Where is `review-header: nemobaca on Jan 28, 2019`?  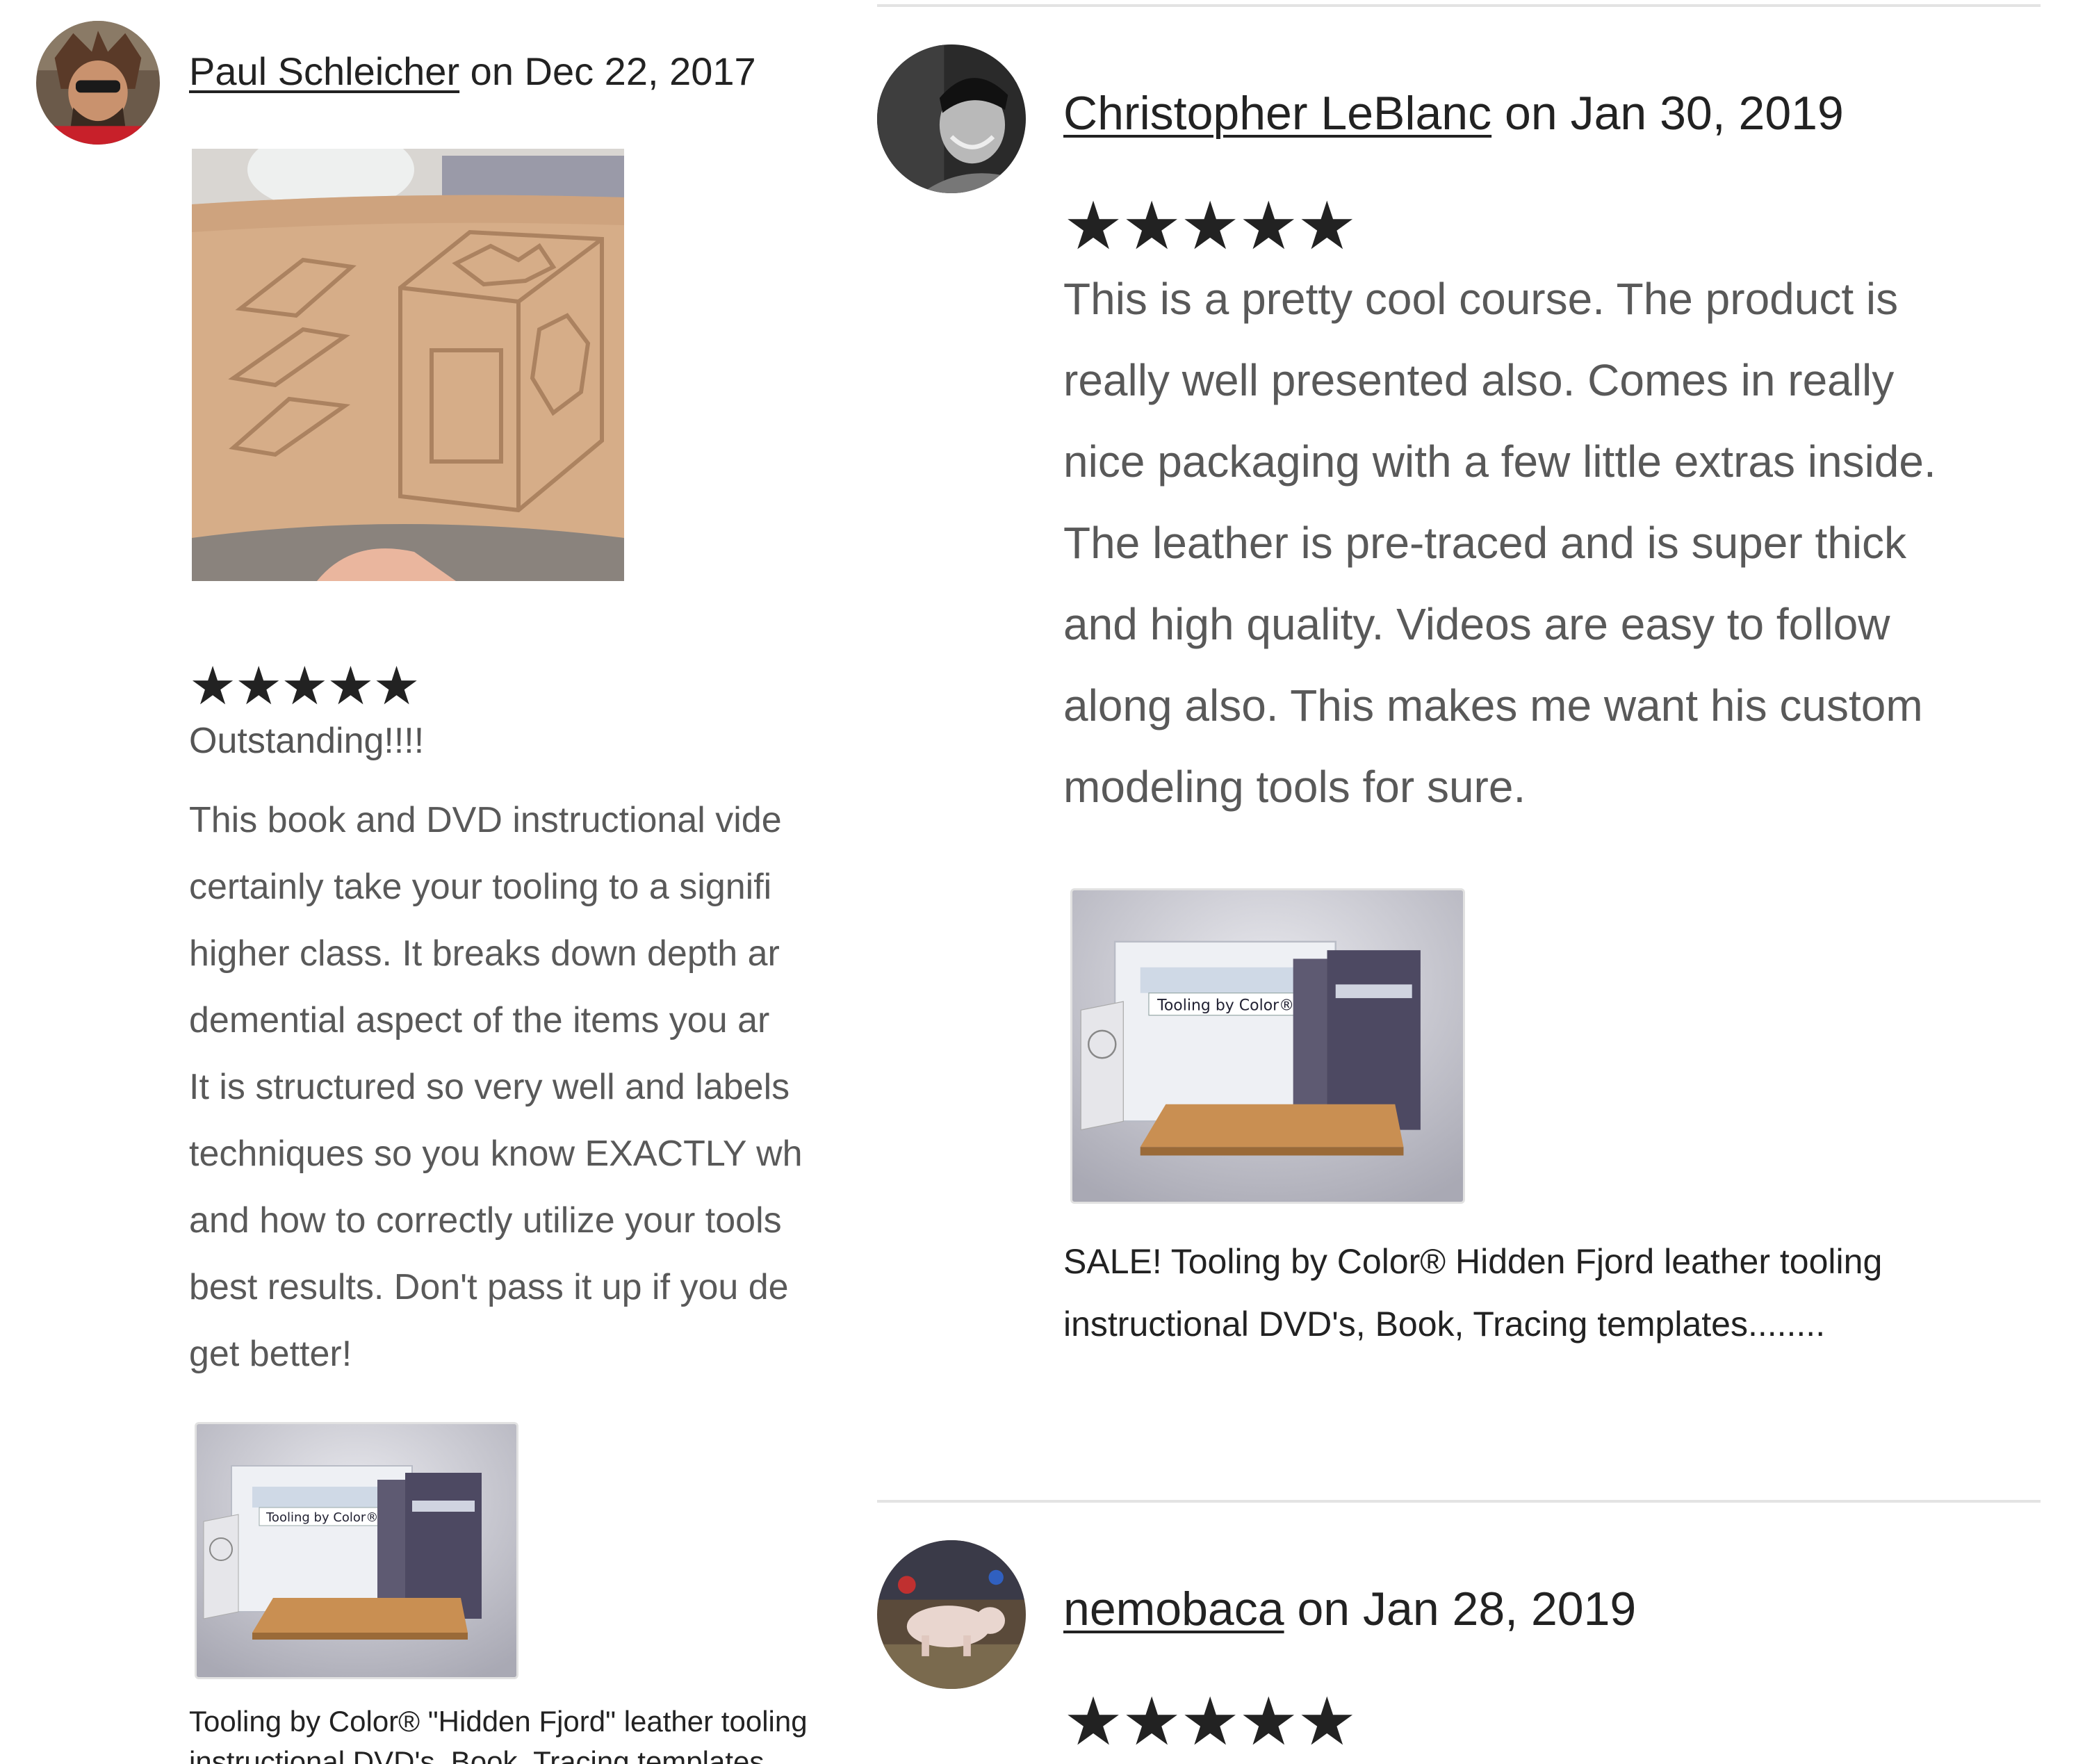 review-header: nemobaca on Jan 28, 2019 is located at coordinates (1349, 1609).